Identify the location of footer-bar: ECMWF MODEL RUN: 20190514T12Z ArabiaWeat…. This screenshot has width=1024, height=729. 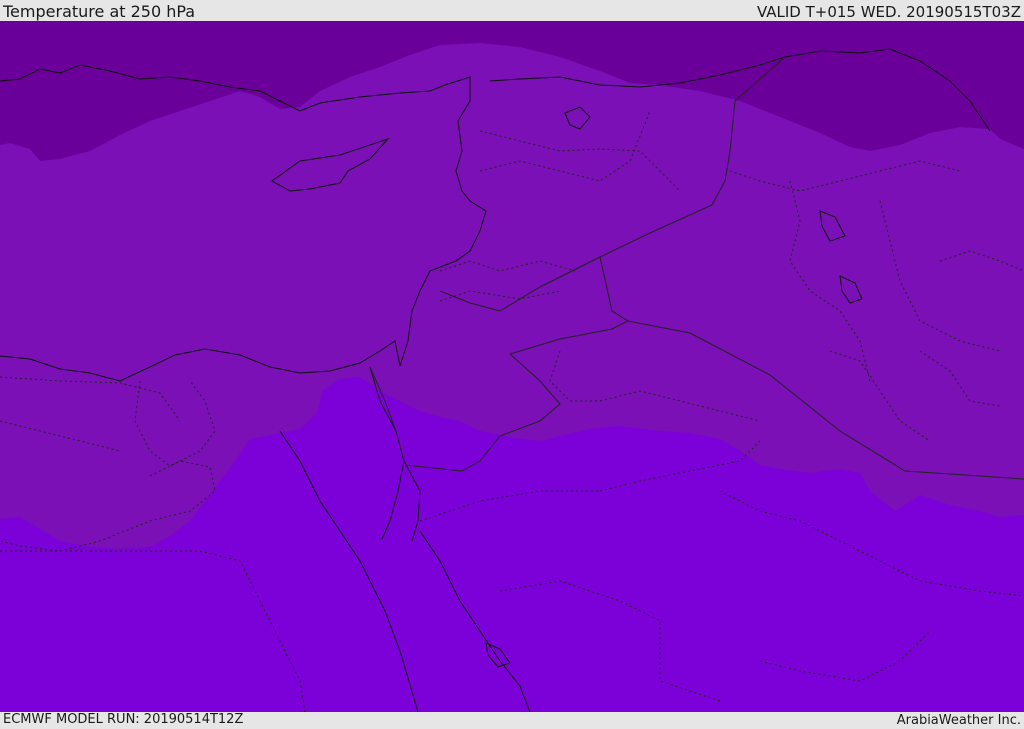
(512, 720).